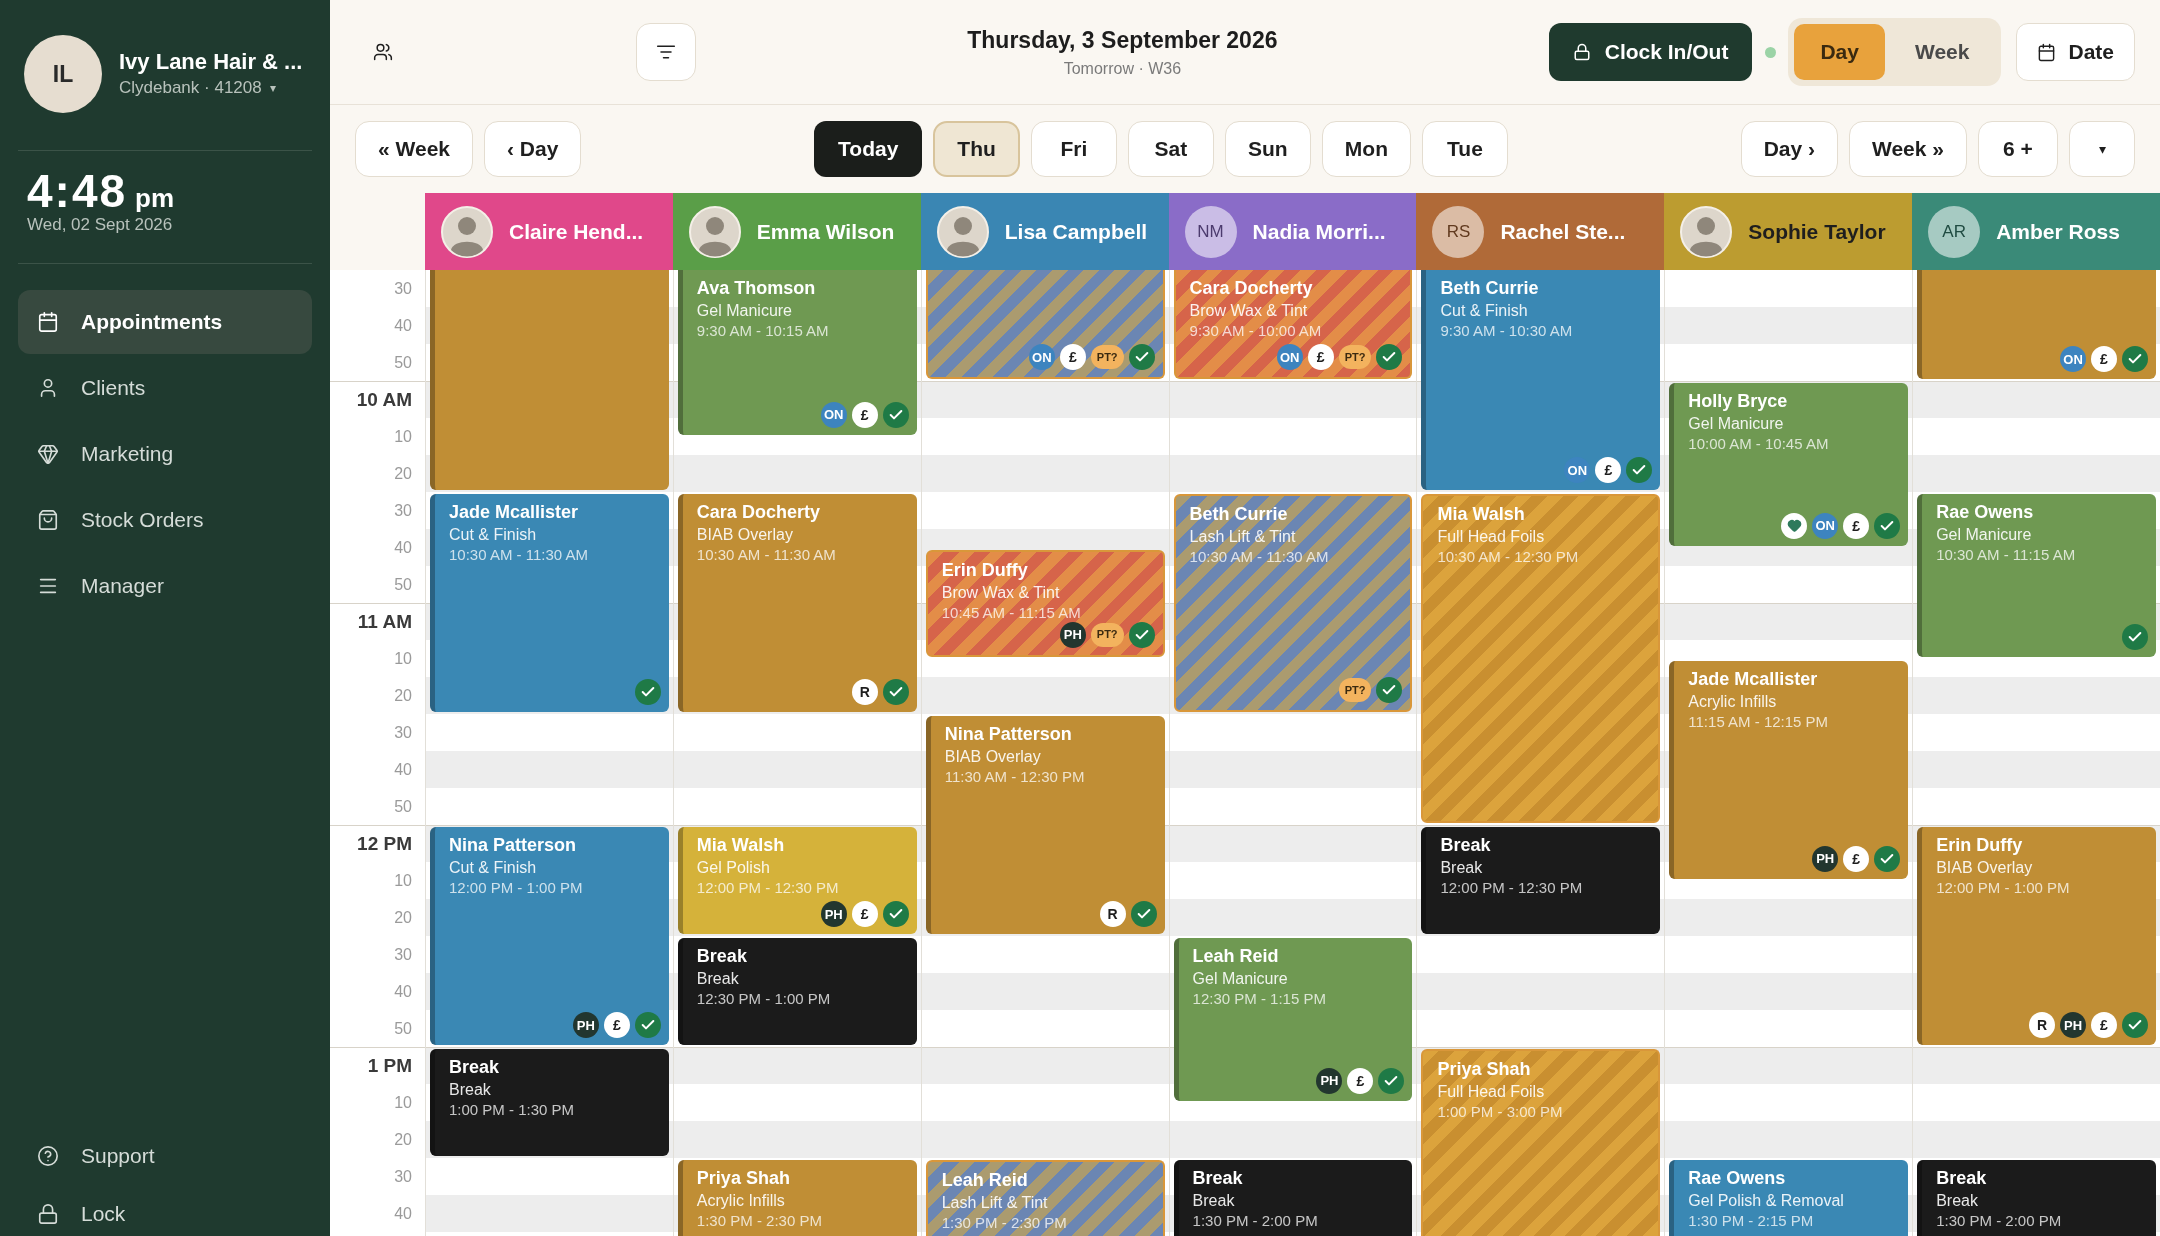  Describe the element at coordinates (165, 454) in the screenshot. I see `nav-item: Marketing` at that location.